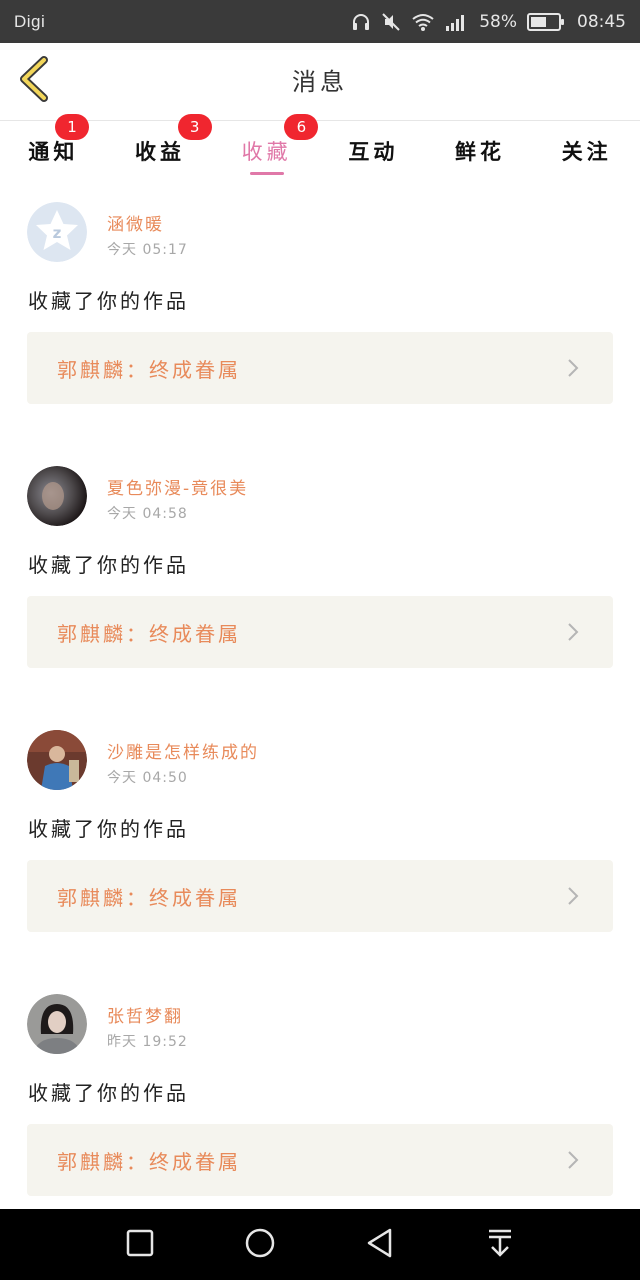 Image resolution: width=640 pixels, height=1280 pixels. I want to click on square-icon, so click(140, 1245).